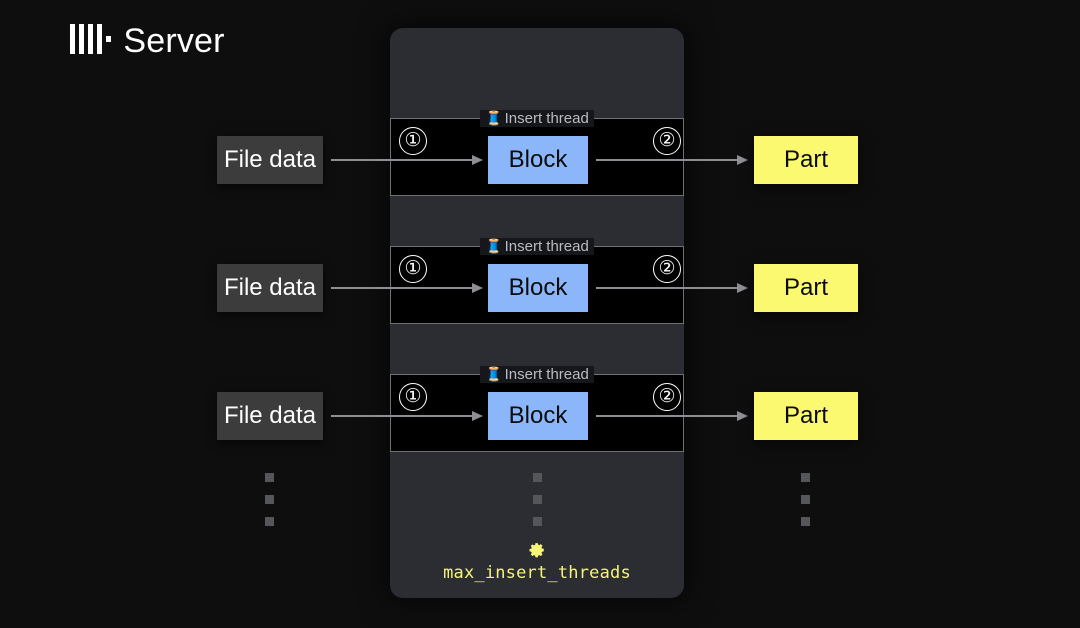 The height and width of the screenshot is (628, 1080). Describe the element at coordinates (537, 562) in the screenshot. I see `max-insert-threads-setting: max_insert_threads` at that location.